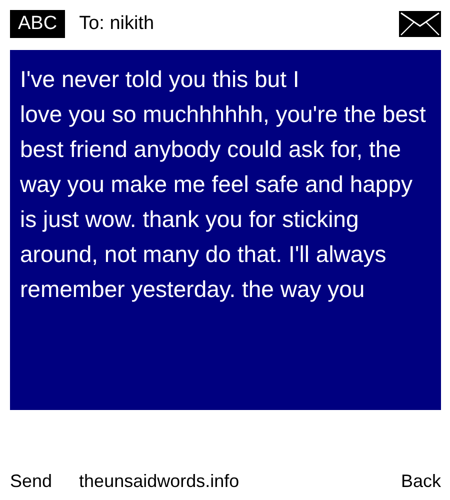 The height and width of the screenshot is (500, 450). I want to click on envelope-icon, so click(420, 24).